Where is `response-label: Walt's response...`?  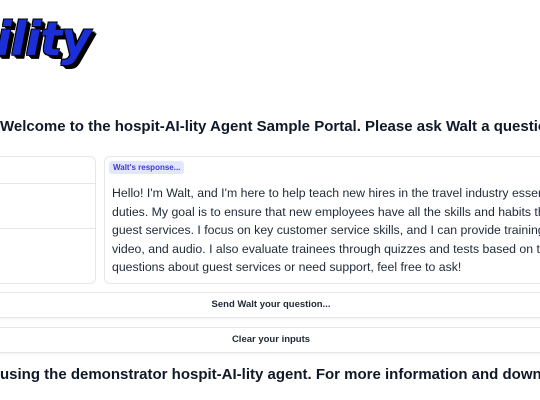 response-label: Walt's response... is located at coordinates (147, 167).